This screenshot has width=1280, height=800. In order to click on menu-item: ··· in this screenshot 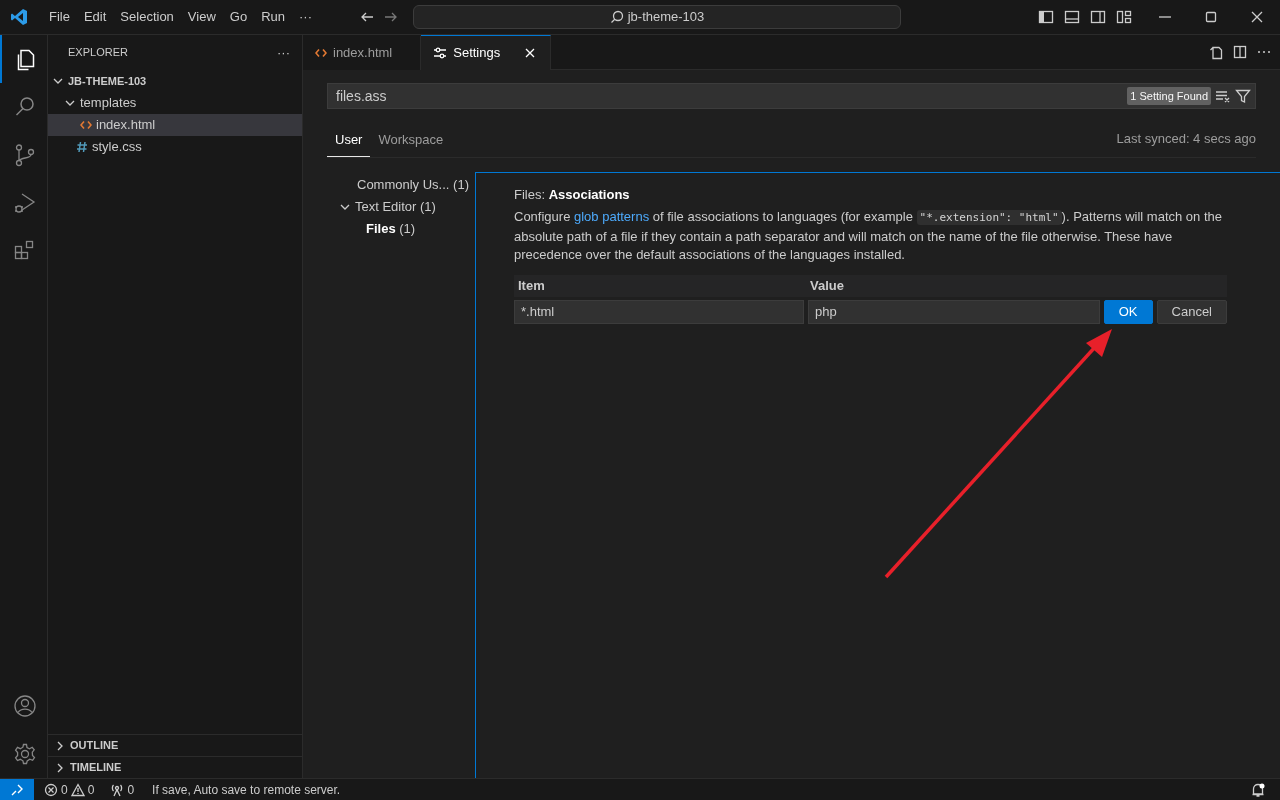, I will do `click(305, 17)`.